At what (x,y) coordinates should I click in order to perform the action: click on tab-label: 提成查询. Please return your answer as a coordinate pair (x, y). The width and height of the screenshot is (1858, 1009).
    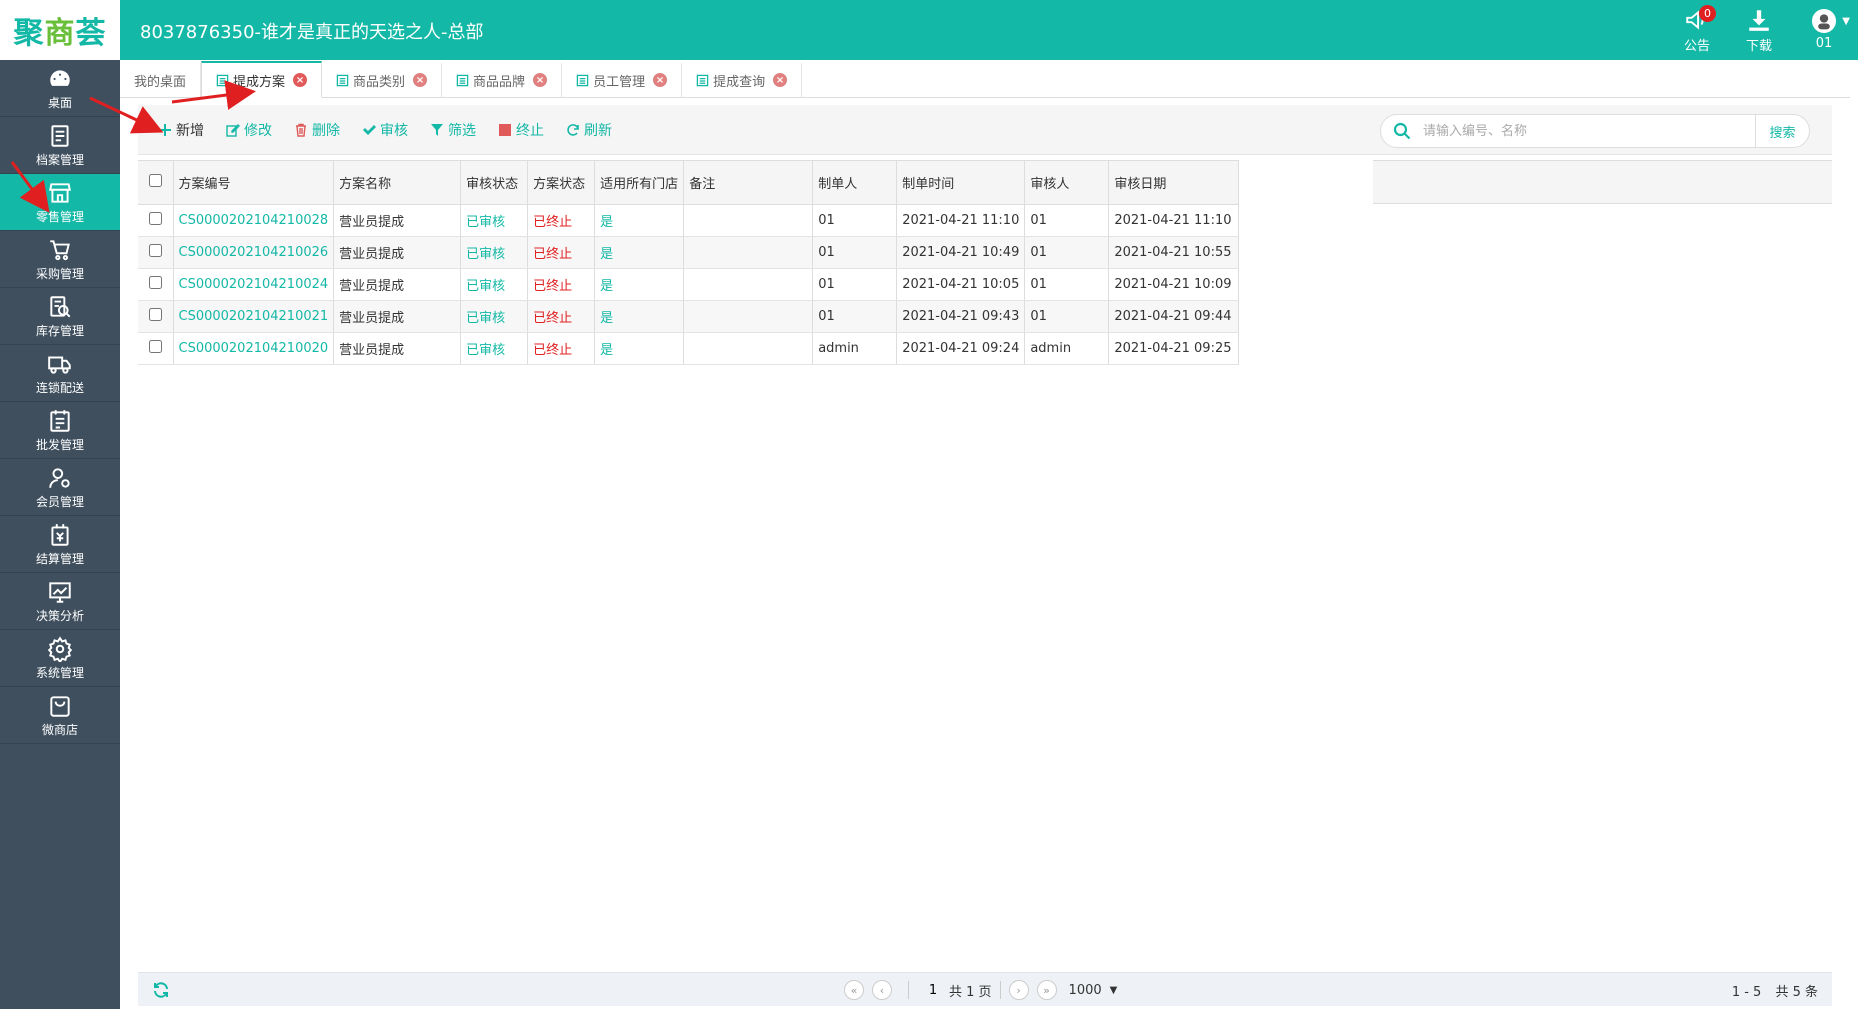
    Looking at the image, I should click on (739, 82).